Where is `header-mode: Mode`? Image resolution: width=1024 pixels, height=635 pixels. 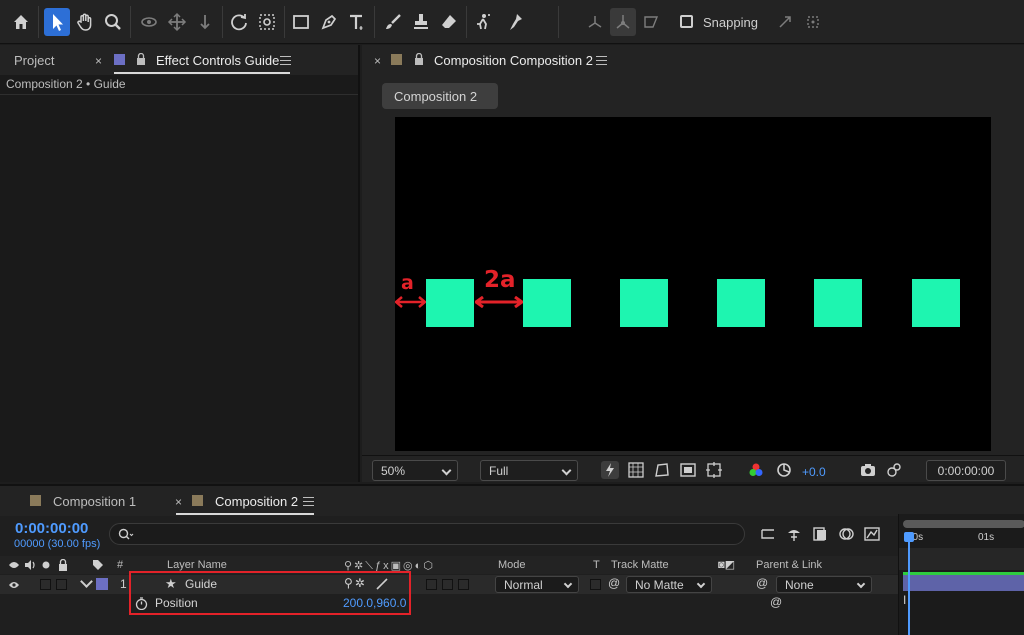 header-mode: Mode is located at coordinates (512, 565).